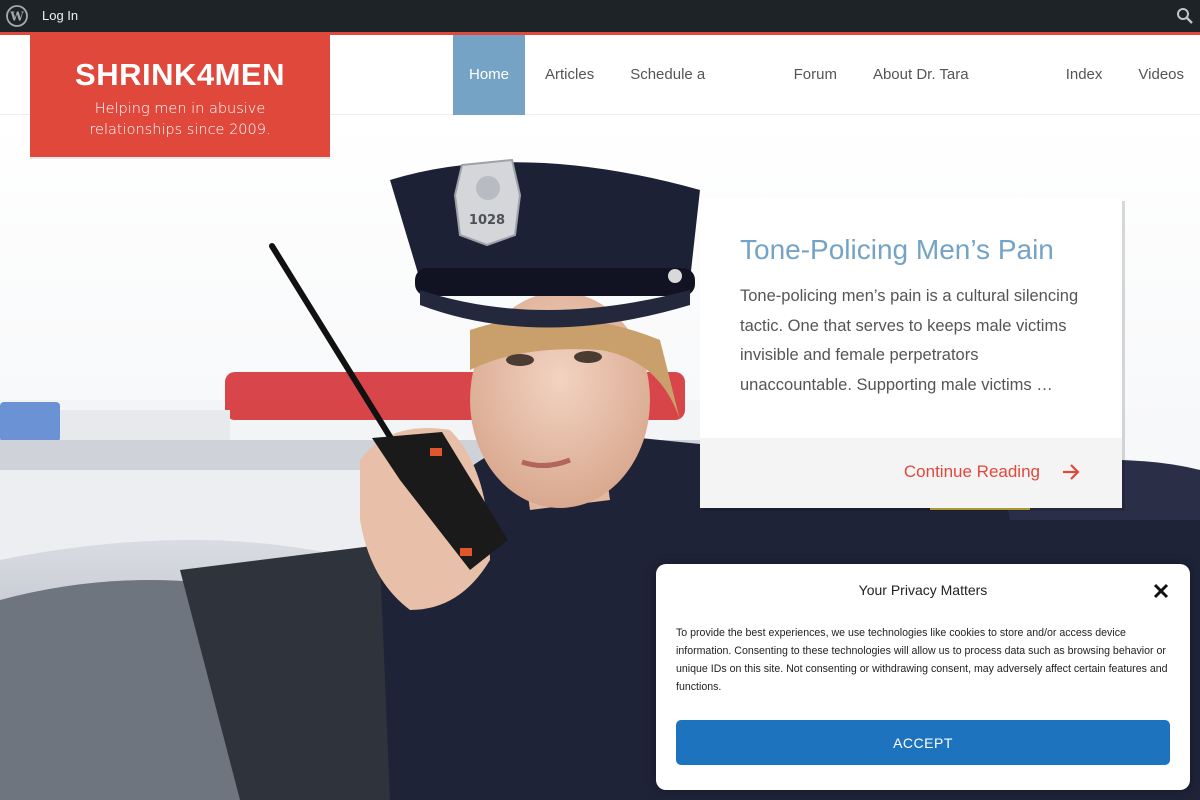 Image resolution: width=1200 pixels, height=800 pixels. What do you see at coordinates (1071, 472) in the screenshot?
I see `arrow-right-icon` at bounding box center [1071, 472].